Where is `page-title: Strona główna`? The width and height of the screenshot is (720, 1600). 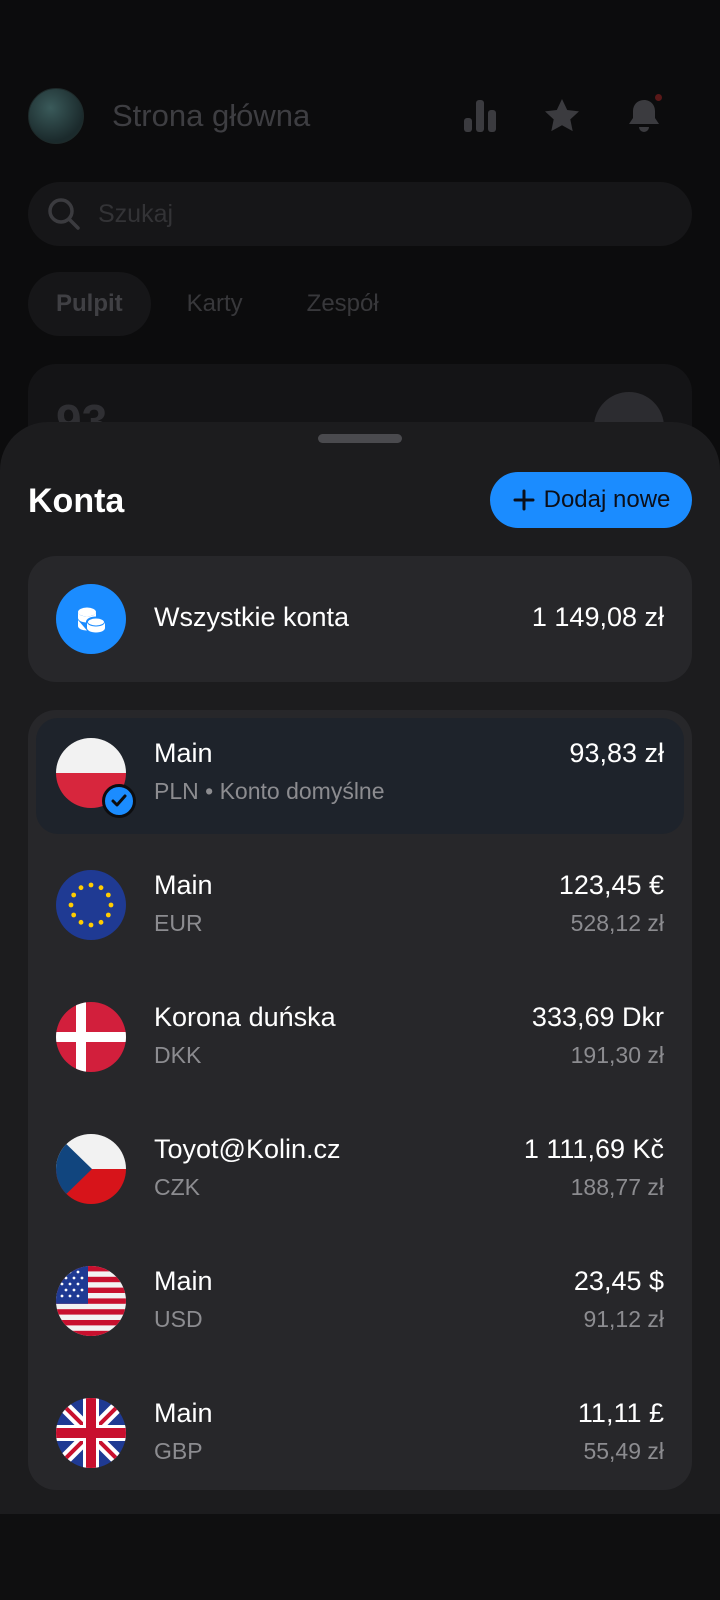 page-title: Strona główna is located at coordinates (211, 115).